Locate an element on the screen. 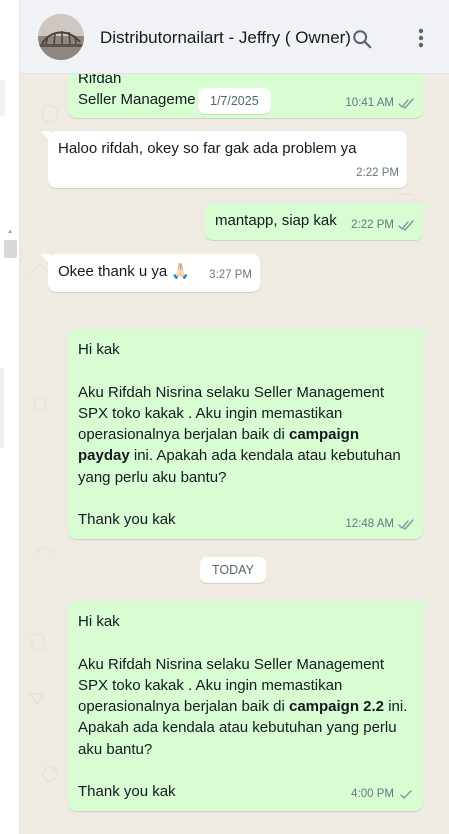 This screenshot has width=449, height=834. message-meta: 4:00 PM is located at coordinates (383, 794).